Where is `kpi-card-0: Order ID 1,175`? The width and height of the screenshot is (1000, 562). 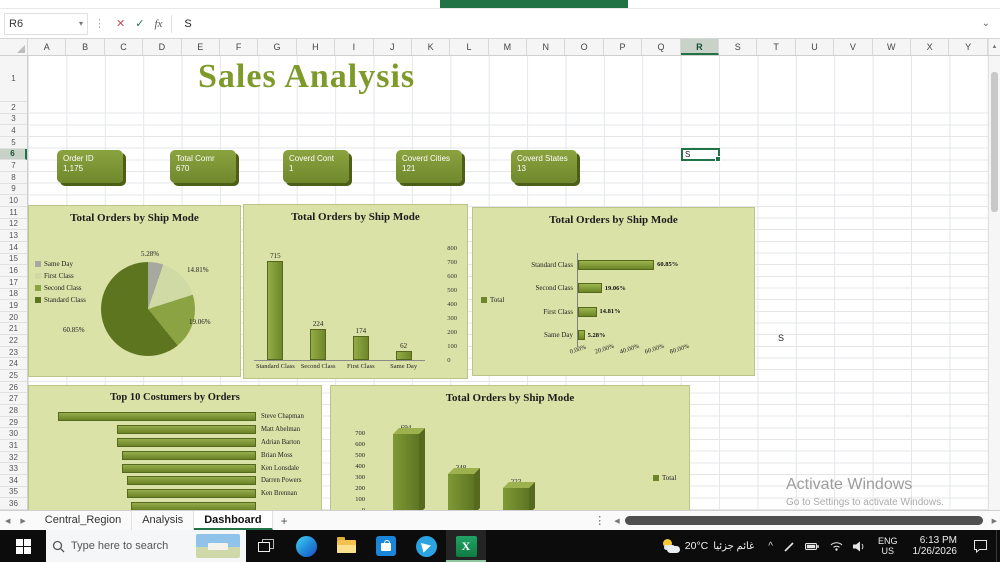 kpi-card-0: Order ID 1,175 is located at coordinates (90, 166).